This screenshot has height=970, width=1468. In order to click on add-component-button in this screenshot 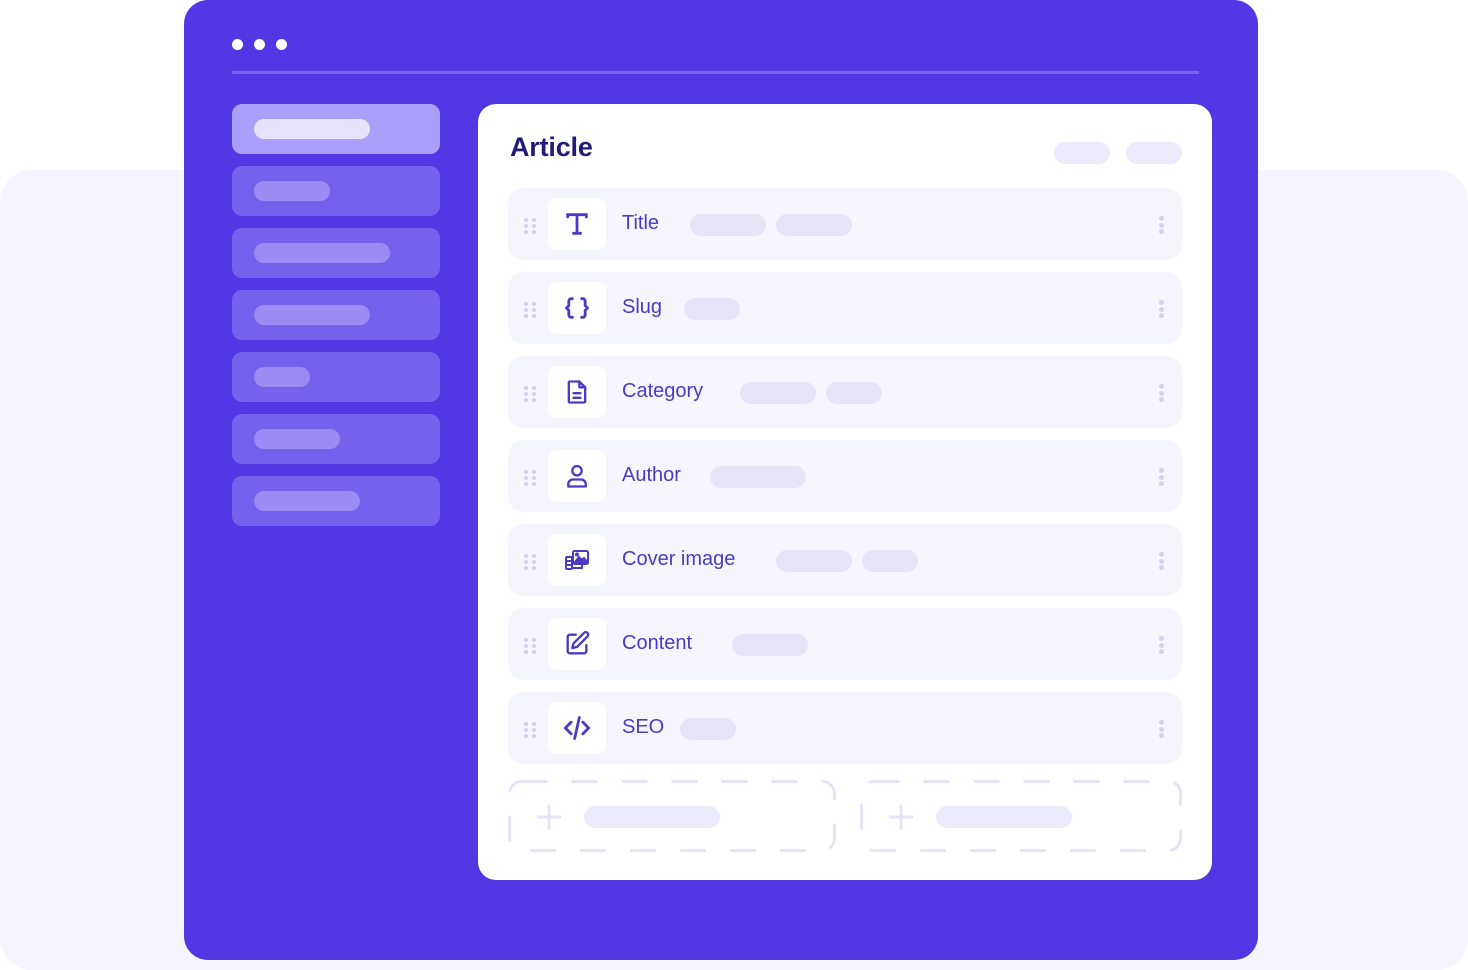, I will do `click(1023, 816)`.